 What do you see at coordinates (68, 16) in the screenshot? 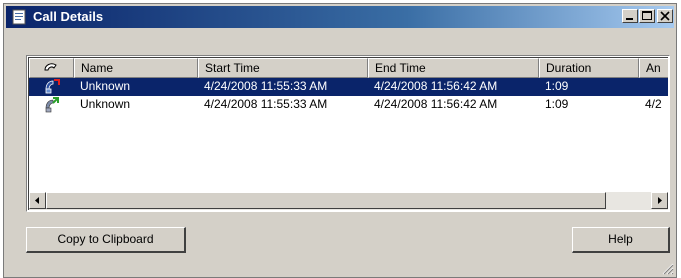
I see `window-title: Call Details` at bounding box center [68, 16].